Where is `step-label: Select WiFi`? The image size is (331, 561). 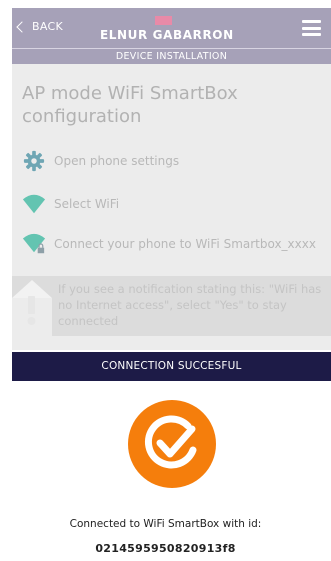 step-label: Select WiFi is located at coordinates (87, 204).